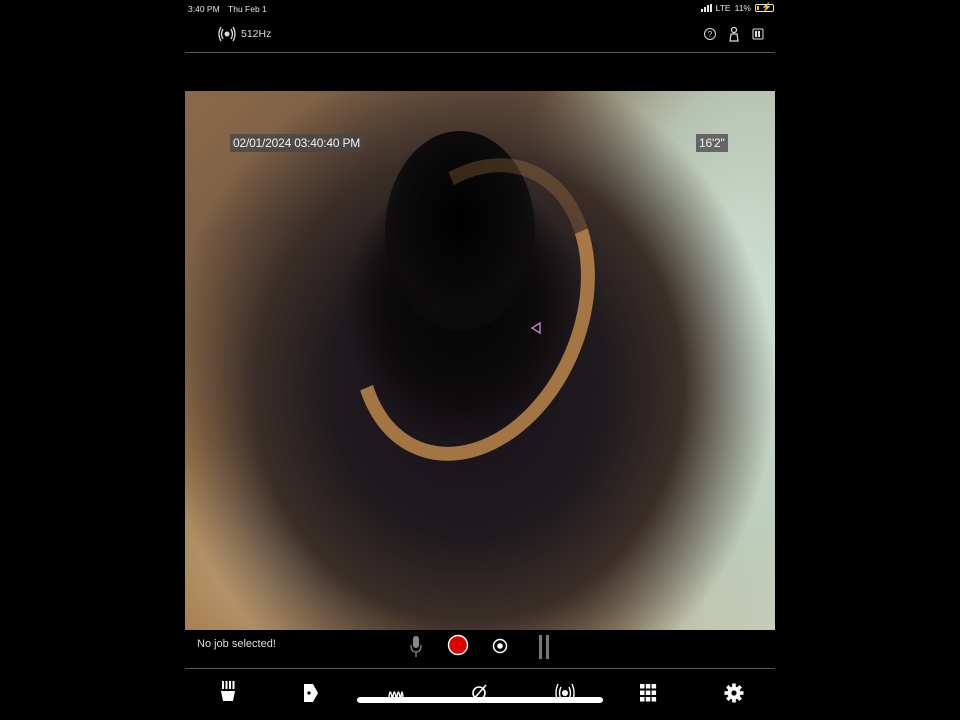 The height and width of the screenshot is (720, 960). I want to click on snapshot-button, so click(500, 646).